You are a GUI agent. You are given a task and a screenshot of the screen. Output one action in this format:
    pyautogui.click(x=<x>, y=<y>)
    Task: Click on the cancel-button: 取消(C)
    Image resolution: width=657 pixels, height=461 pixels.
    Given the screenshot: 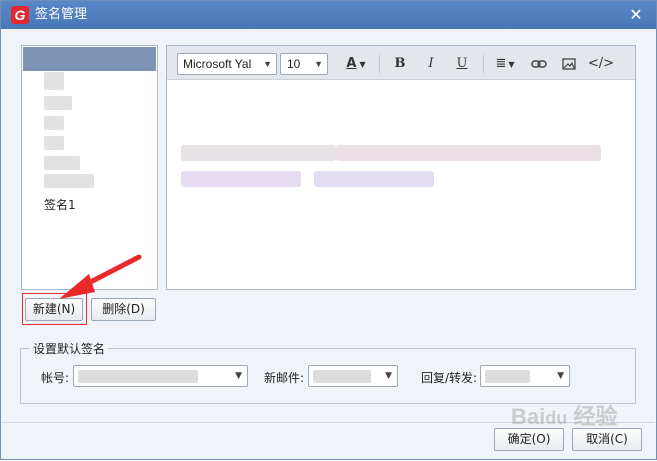 What is the action you would take?
    pyautogui.click(x=607, y=439)
    